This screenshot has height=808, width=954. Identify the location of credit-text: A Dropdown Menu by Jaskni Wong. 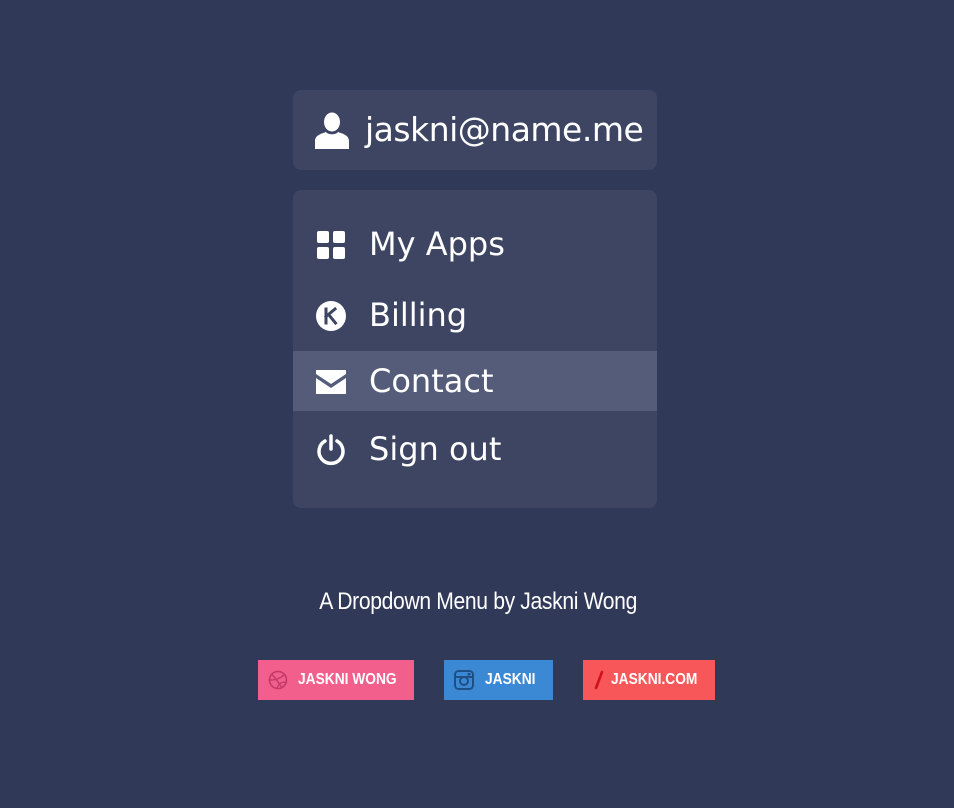
(478, 601).